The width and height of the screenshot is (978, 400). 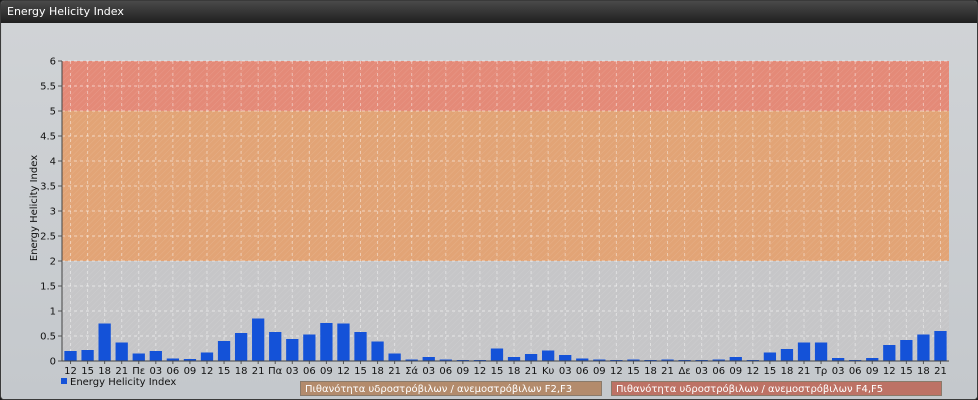 I want to click on y-axis-label: Energy Helicity Index, so click(x=34, y=208).